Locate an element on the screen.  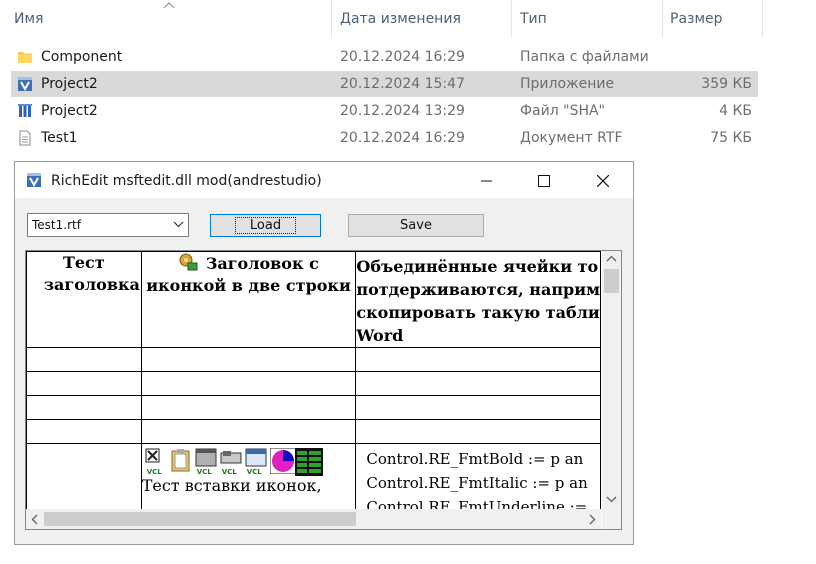
file-list-header: Имя Дата изменения Тип Размер is located at coordinates (408, 19).